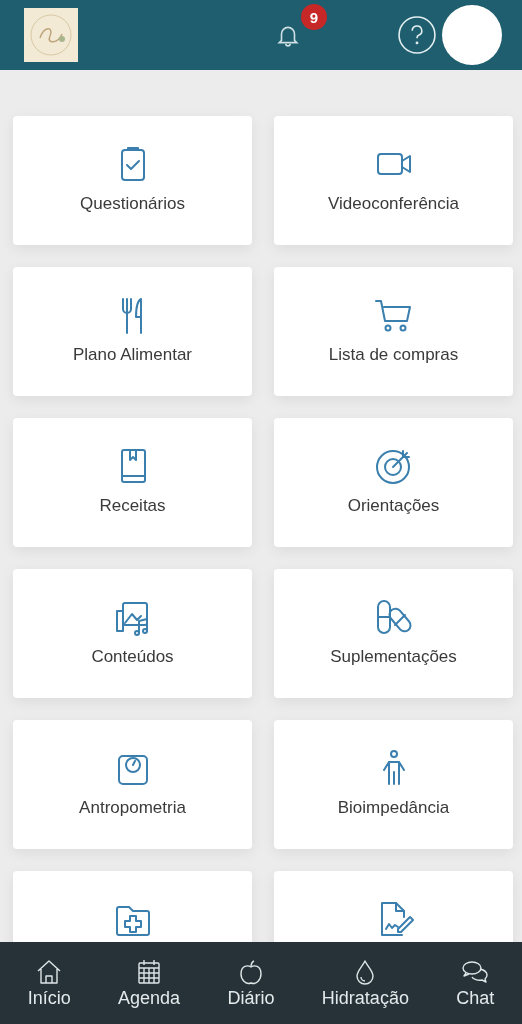 The width and height of the screenshot is (522, 1024). Describe the element at coordinates (49, 983) in the screenshot. I see `nav-item: Início` at that location.